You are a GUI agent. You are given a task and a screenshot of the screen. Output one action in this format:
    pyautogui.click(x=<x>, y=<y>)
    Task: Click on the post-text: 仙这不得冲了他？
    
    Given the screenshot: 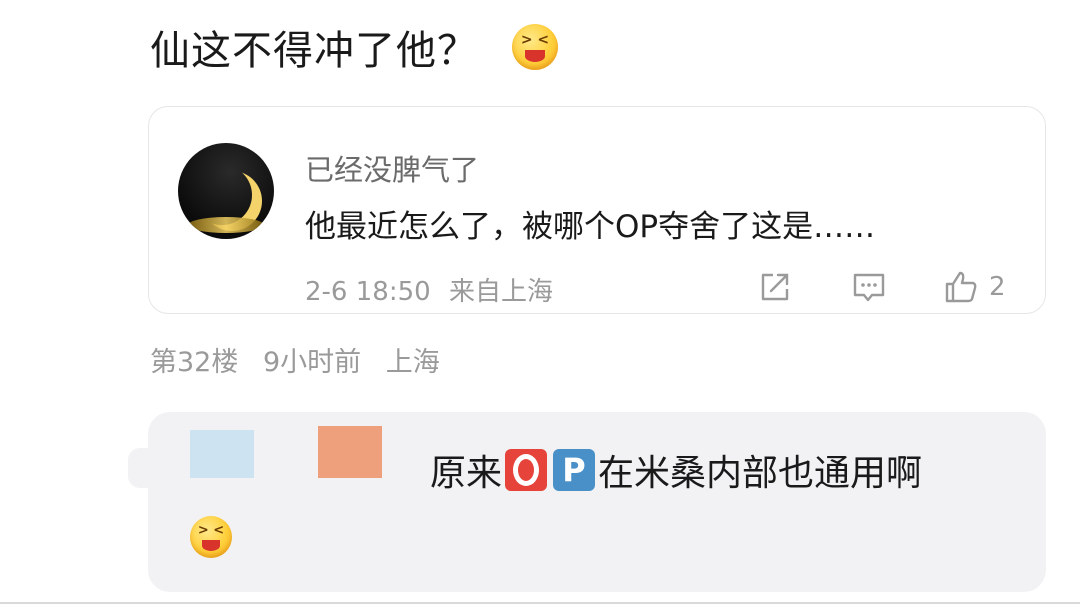 What is the action you would take?
    pyautogui.click(x=314, y=51)
    